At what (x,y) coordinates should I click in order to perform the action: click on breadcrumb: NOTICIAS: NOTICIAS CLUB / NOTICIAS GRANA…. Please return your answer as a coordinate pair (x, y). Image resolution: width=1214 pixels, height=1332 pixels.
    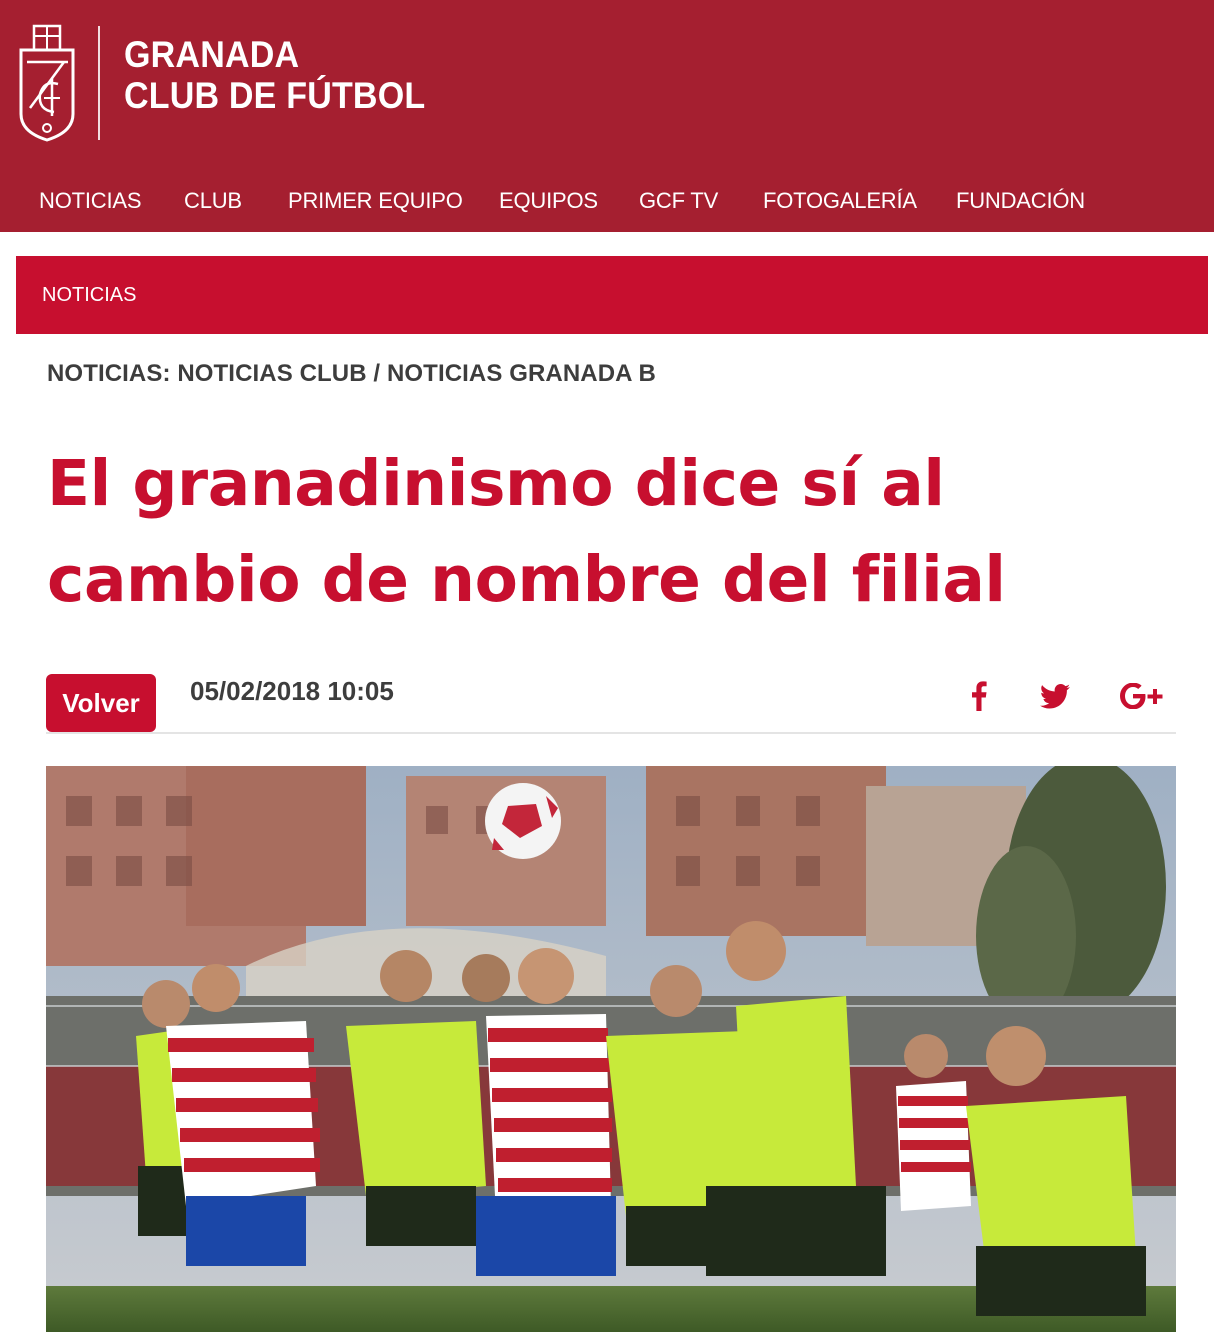
    Looking at the image, I should click on (351, 374).